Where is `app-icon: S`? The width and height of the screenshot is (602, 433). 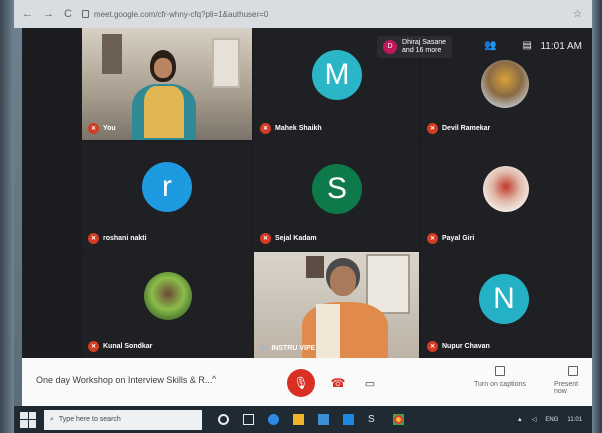 app-icon: S is located at coordinates (373, 419).